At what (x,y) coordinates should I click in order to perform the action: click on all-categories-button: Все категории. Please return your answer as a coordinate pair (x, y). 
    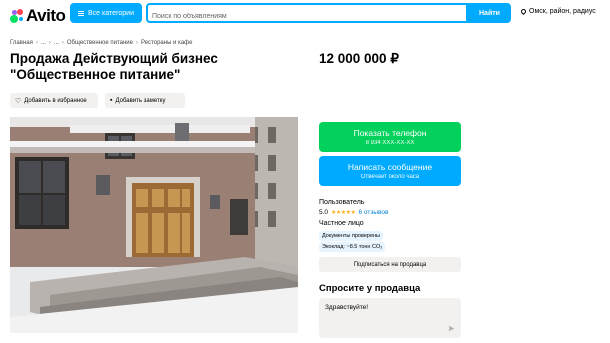
    Looking at the image, I should click on (106, 13).